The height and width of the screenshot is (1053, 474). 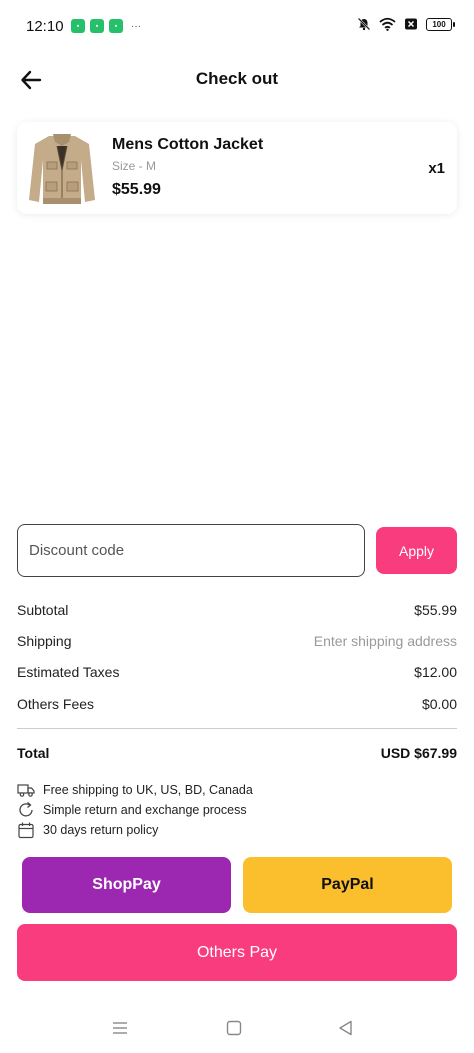 What do you see at coordinates (148, 790) in the screenshot?
I see `perk-text: Free shipping to UK, US, BD, Canada` at bounding box center [148, 790].